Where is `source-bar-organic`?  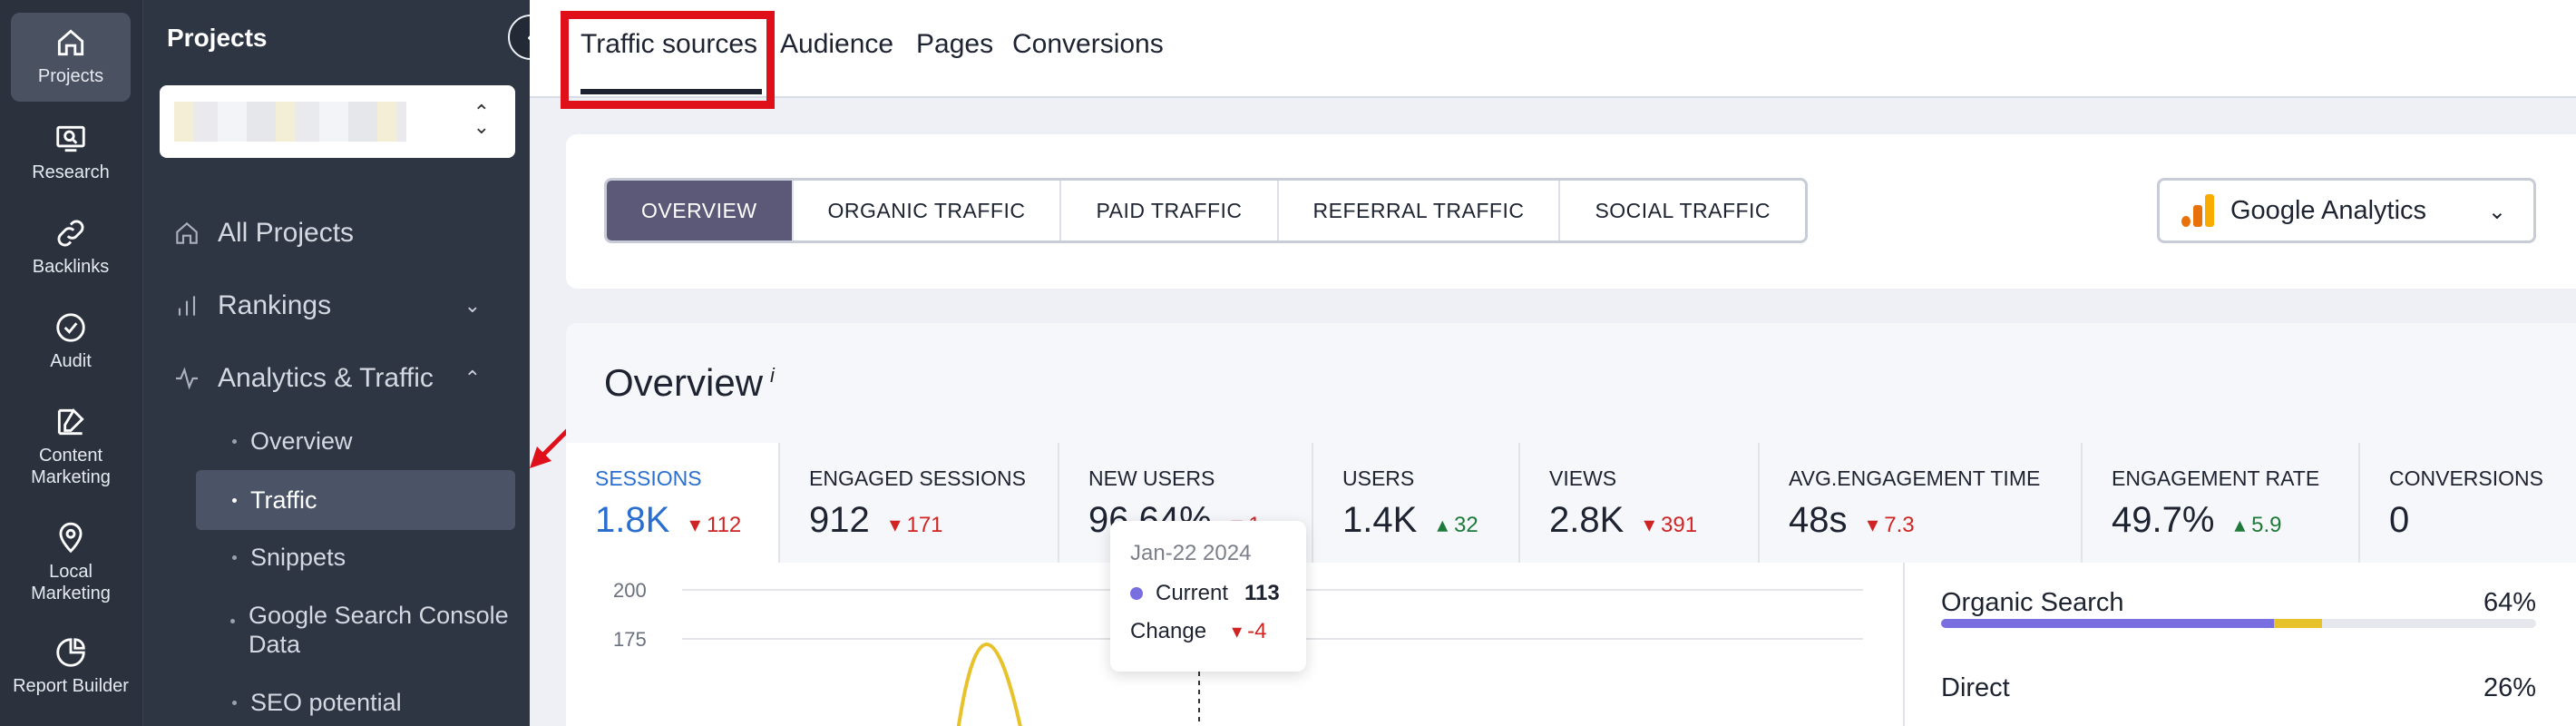 source-bar-organic is located at coordinates (2238, 623).